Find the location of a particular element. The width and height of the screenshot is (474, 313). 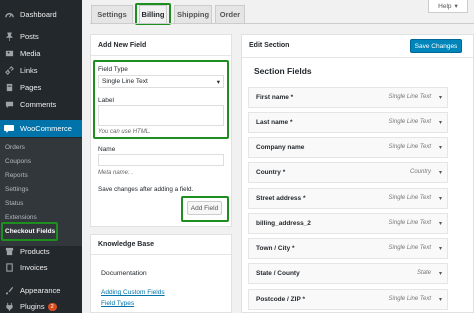

link-icon is located at coordinates (9, 71).